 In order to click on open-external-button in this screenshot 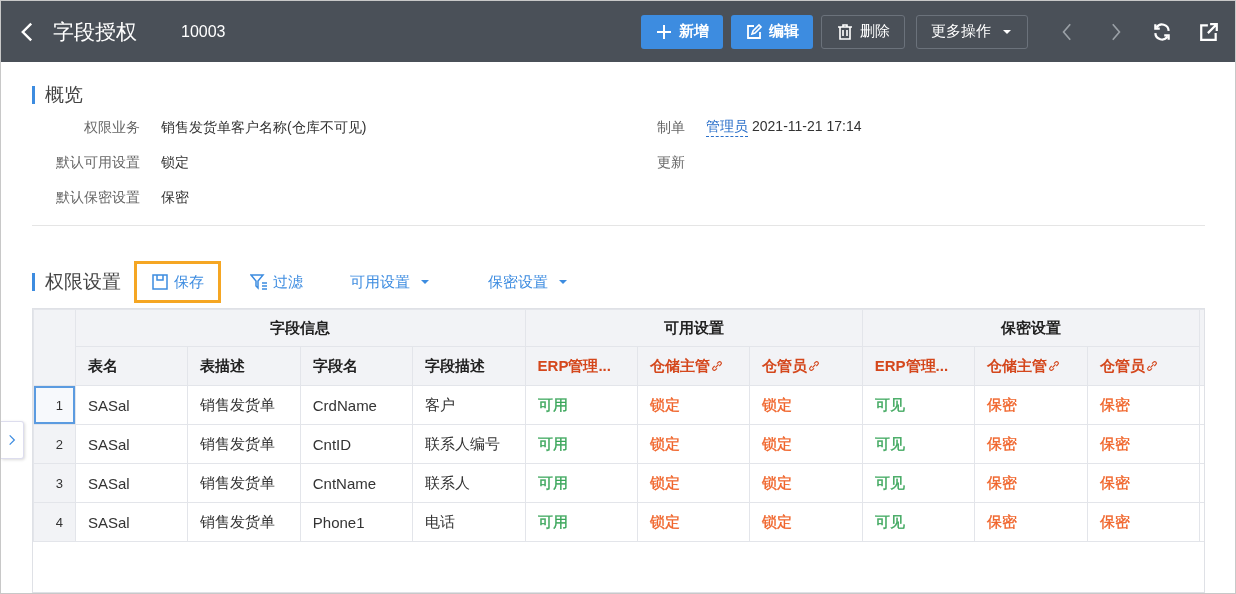, I will do `click(1209, 31)`.